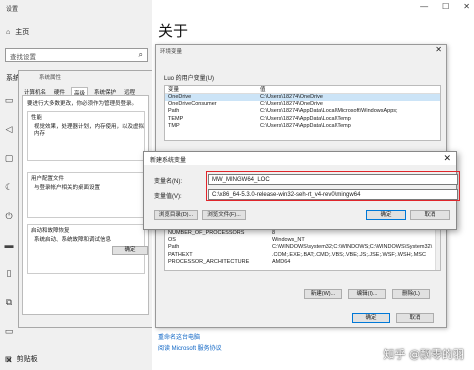  Describe the element at coordinates (8, 359) in the screenshot. I see `clipboard-icon: ▤` at that location.